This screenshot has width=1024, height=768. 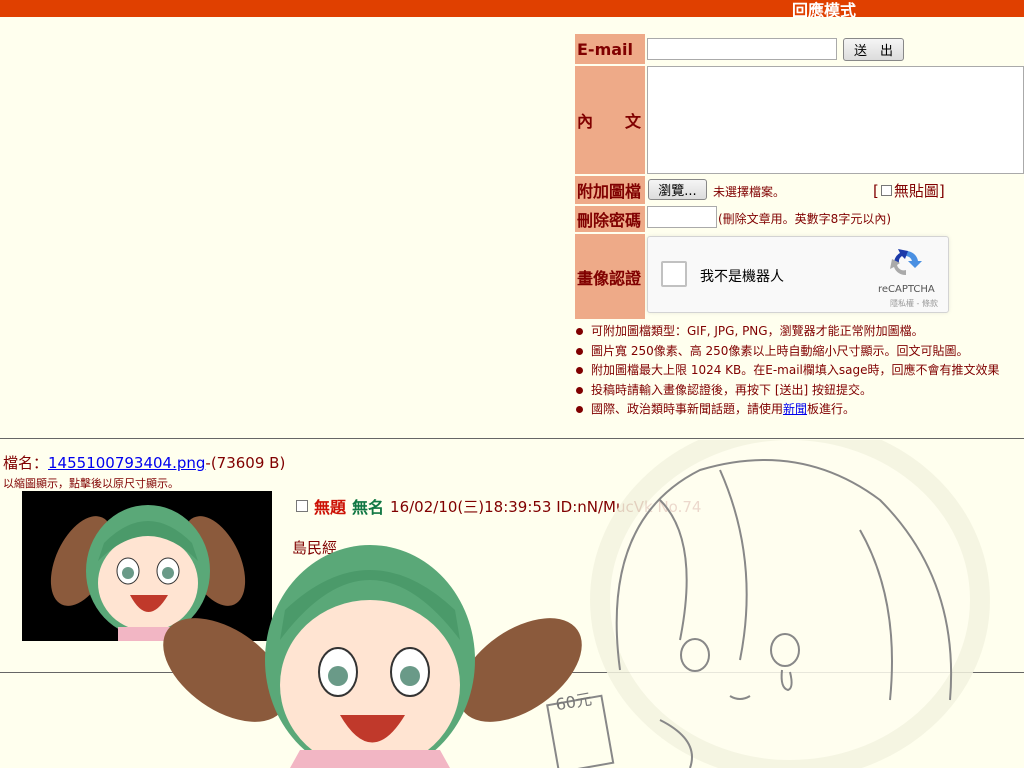 I want to click on content-label: 內 文, so click(x=610, y=120).